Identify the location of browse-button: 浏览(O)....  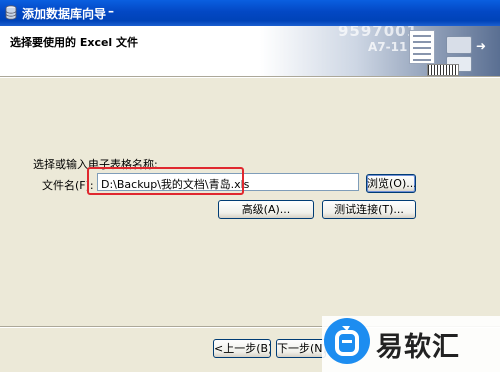
(391, 183).